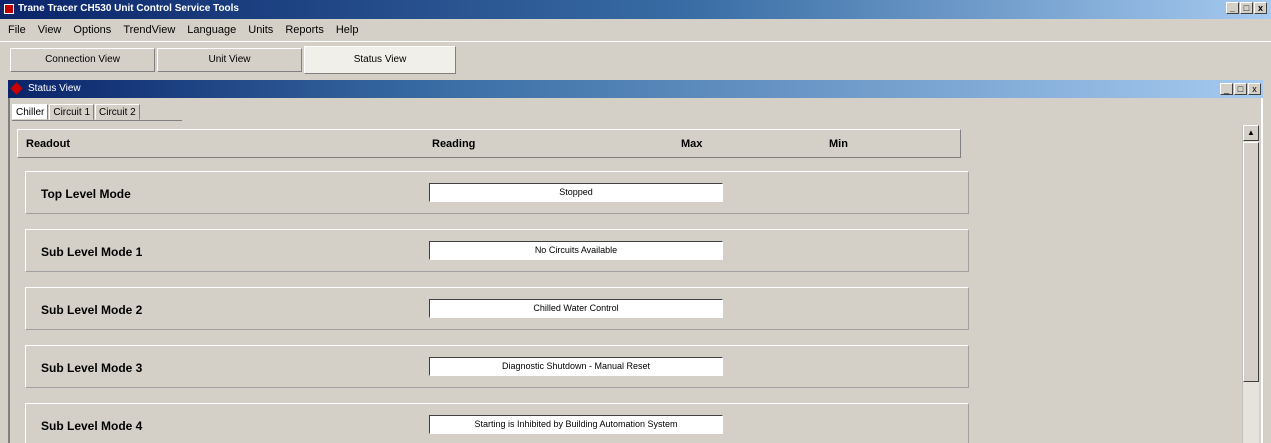 This screenshot has width=1271, height=443. Describe the element at coordinates (838, 144) in the screenshot. I see `column-min: Min` at that location.